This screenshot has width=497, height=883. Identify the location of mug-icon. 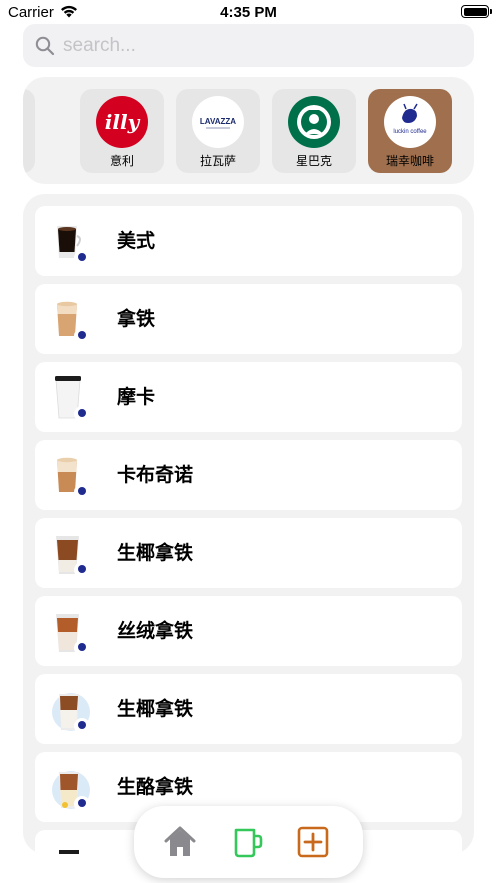
(248, 842).